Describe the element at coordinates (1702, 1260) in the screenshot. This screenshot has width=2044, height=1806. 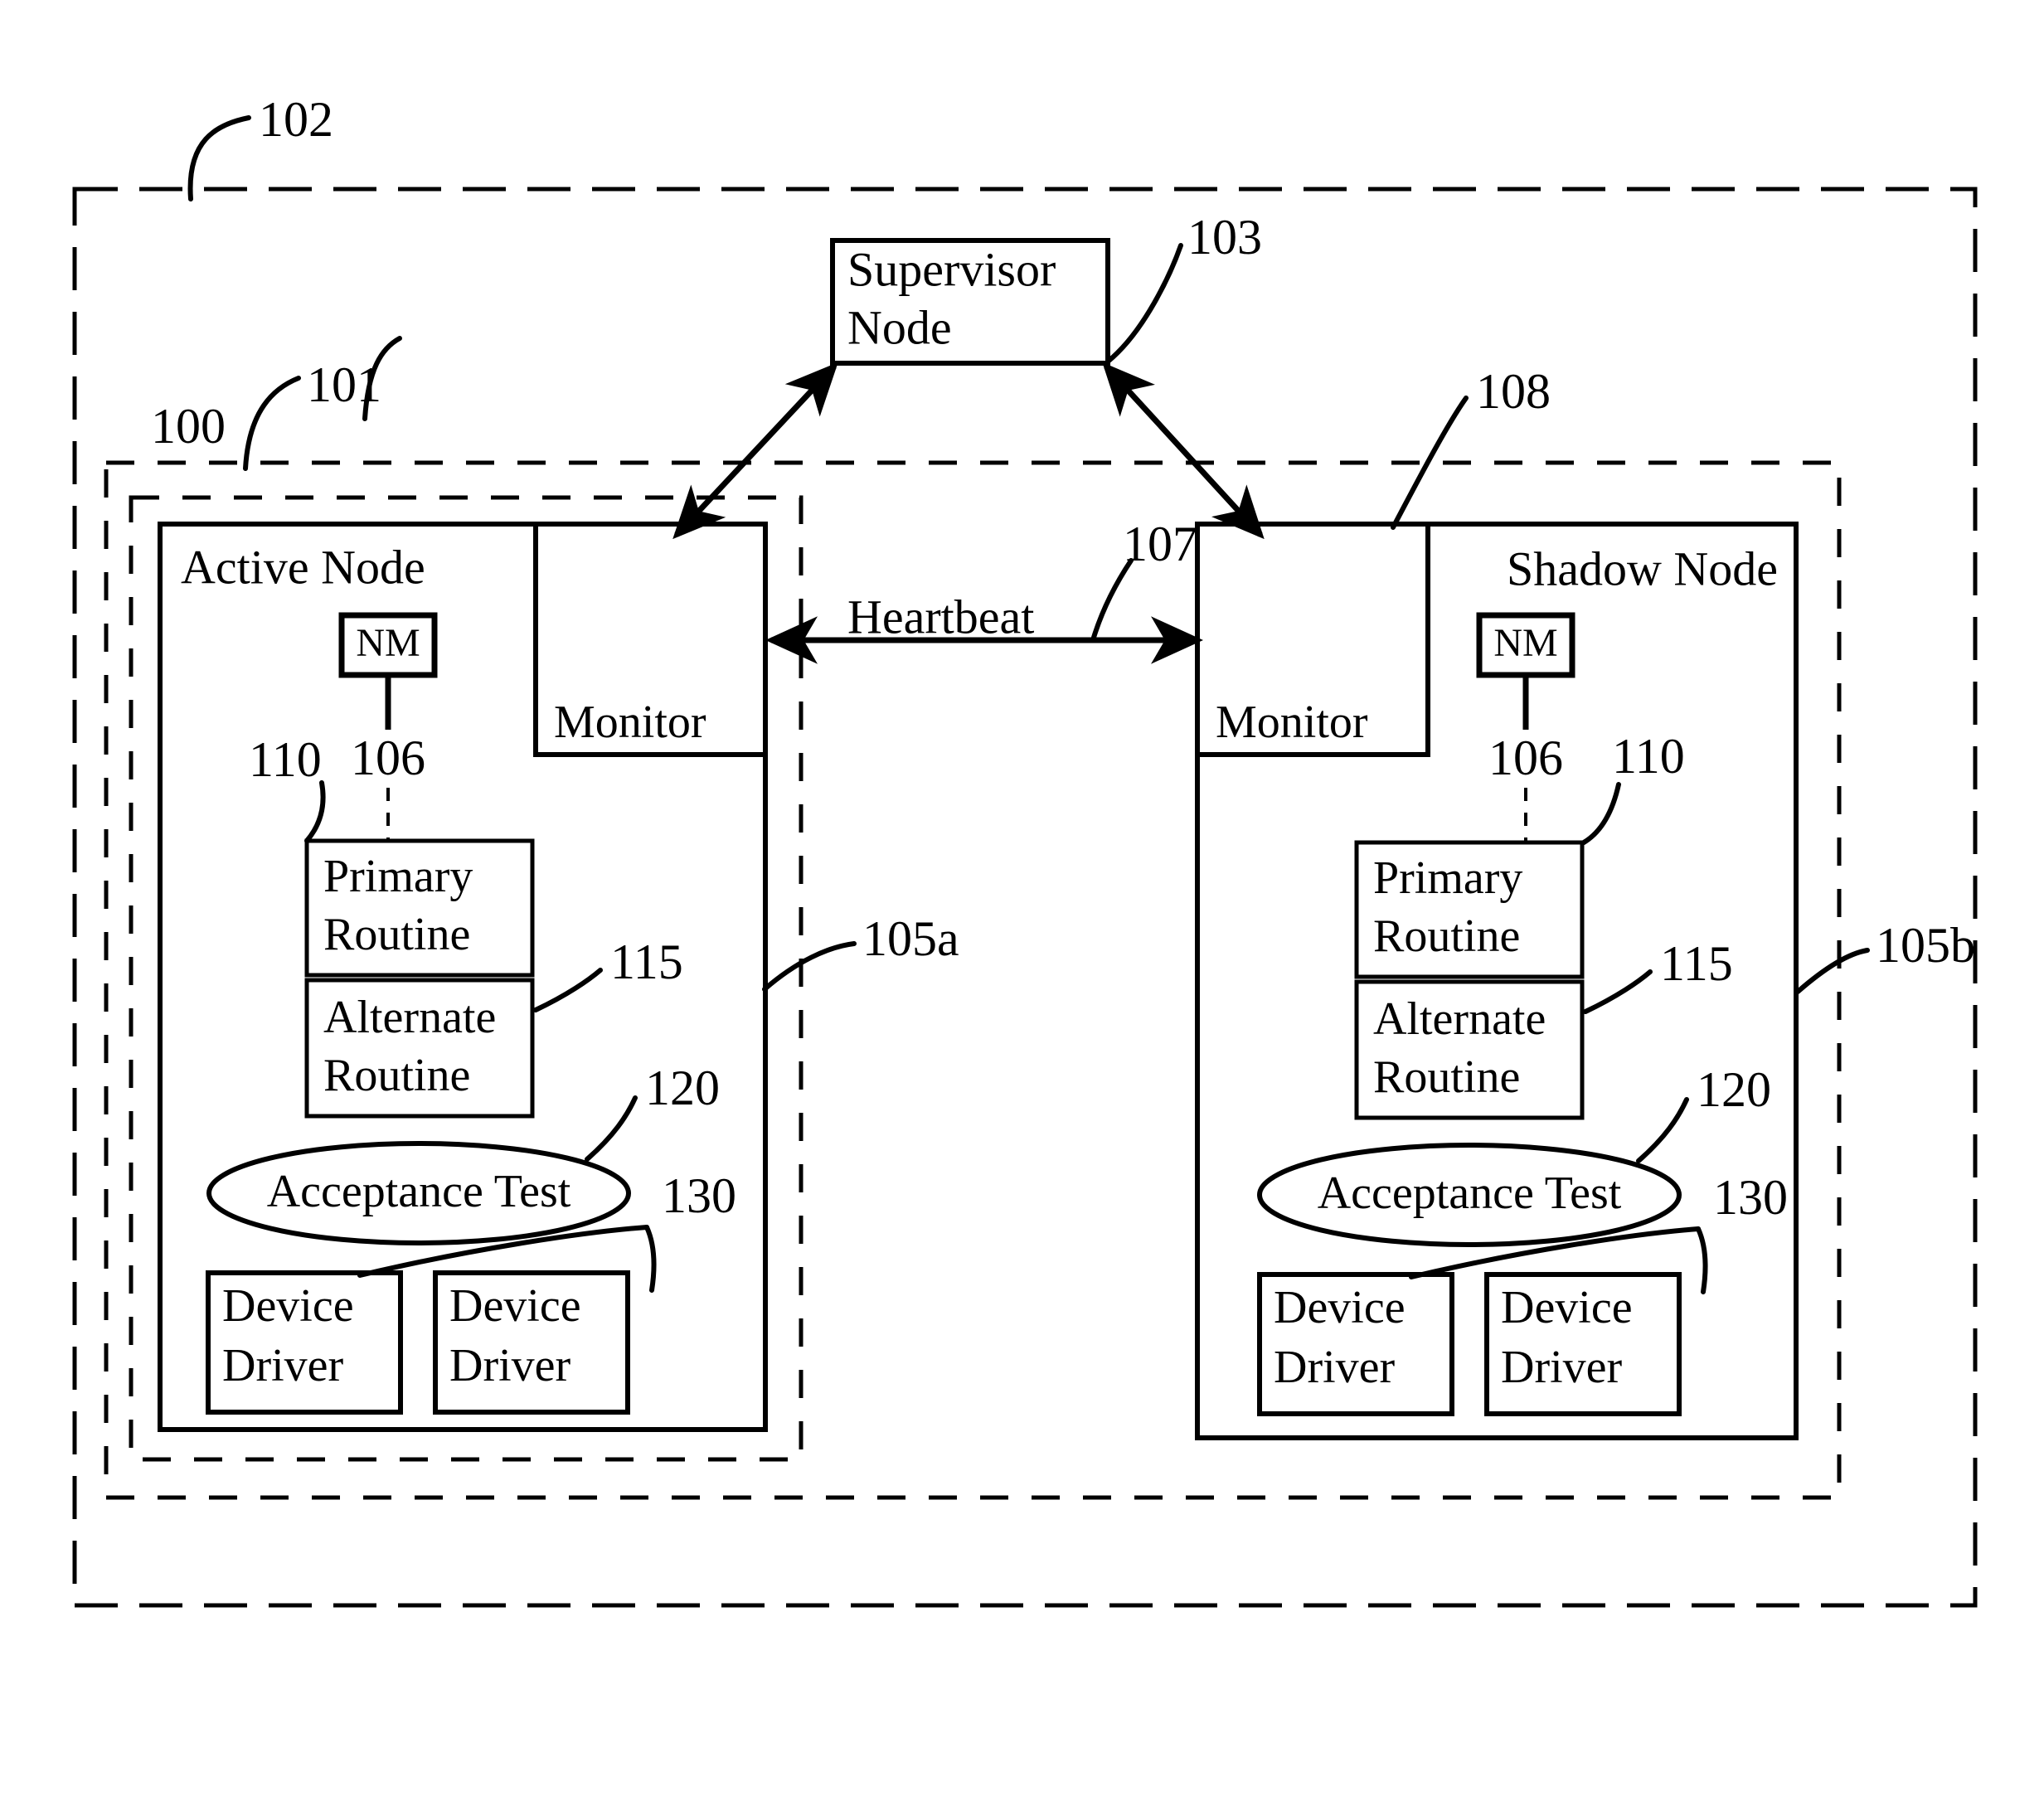
I see `leader-shadow-130b` at that location.